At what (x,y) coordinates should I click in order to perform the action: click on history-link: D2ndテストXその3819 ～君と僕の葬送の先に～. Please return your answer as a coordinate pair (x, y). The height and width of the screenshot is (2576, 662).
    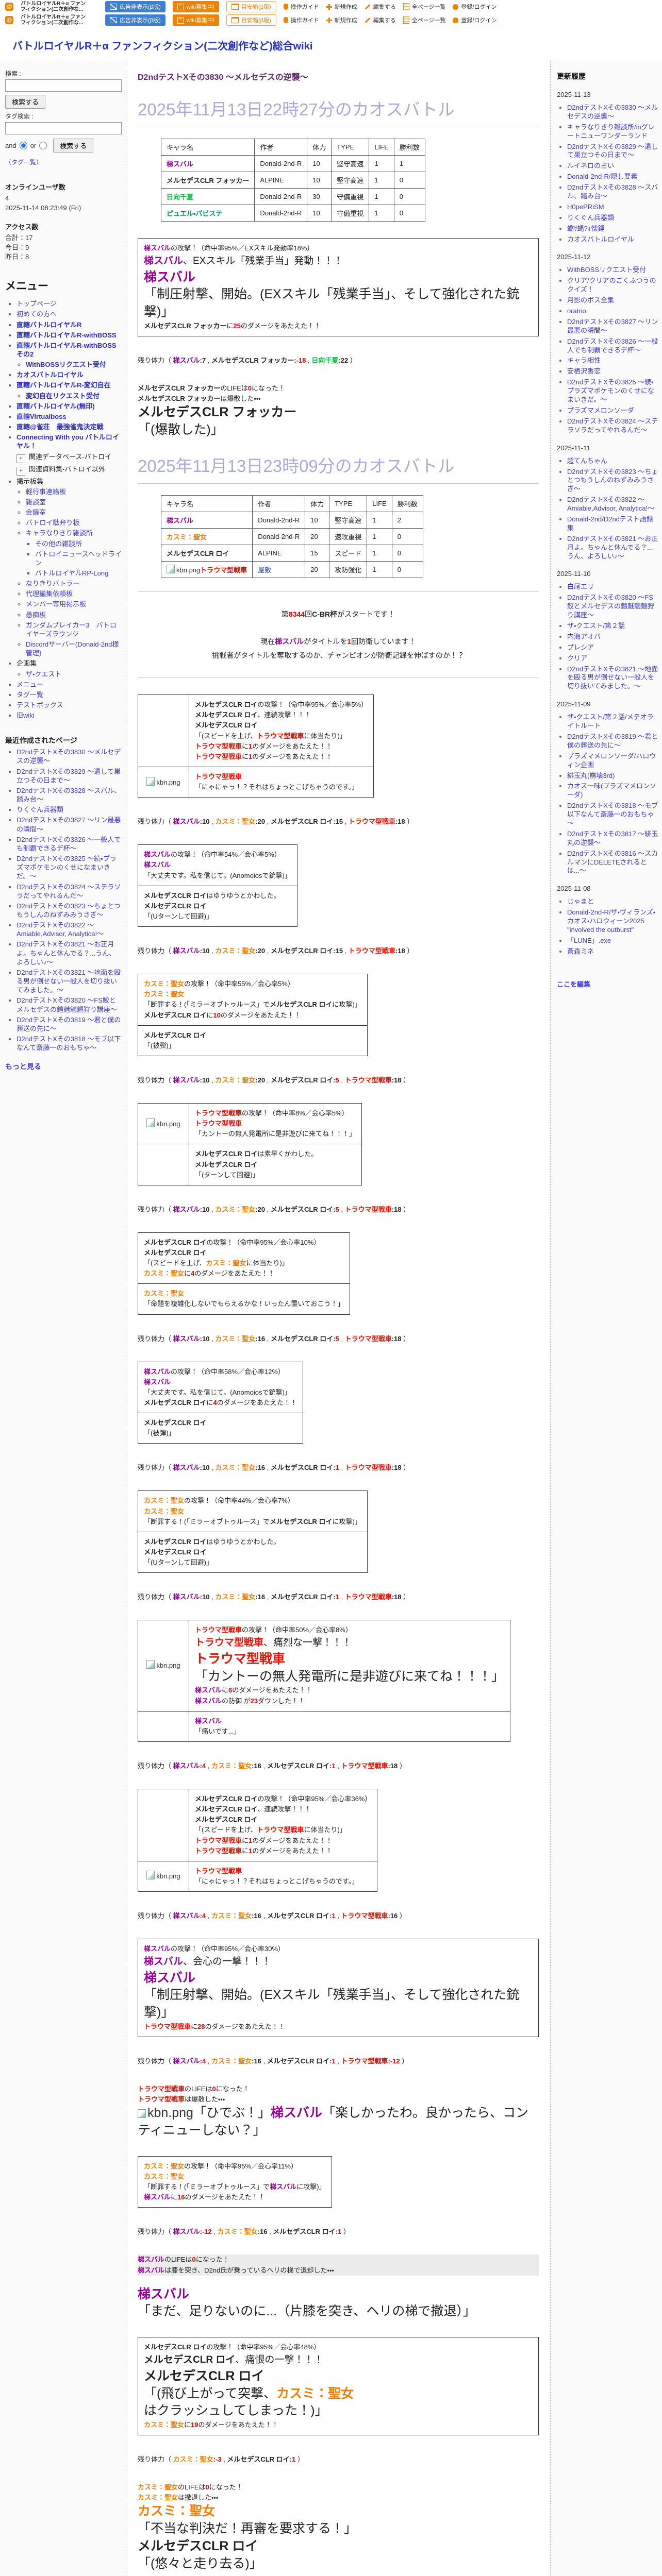
    Looking at the image, I should click on (612, 741).